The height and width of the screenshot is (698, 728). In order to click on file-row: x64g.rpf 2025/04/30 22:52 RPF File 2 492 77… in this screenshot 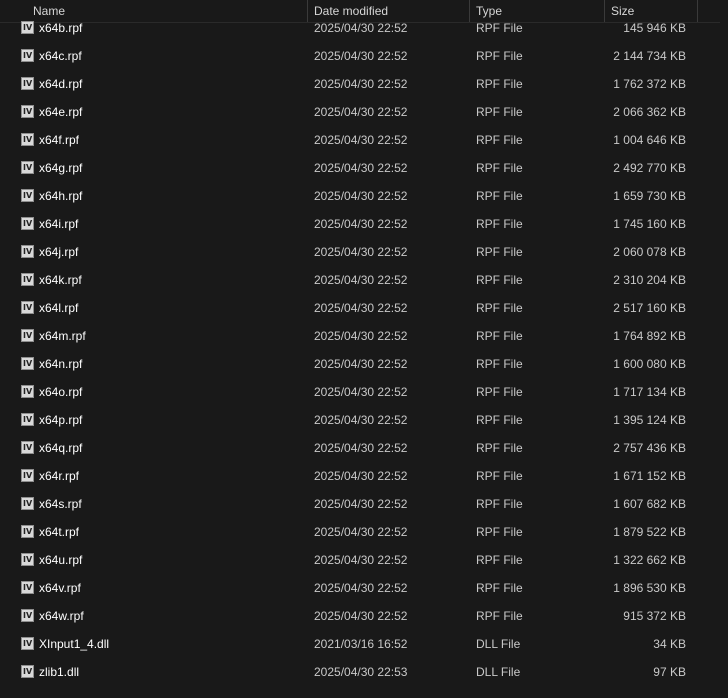, I will do `click(364, 168)`.